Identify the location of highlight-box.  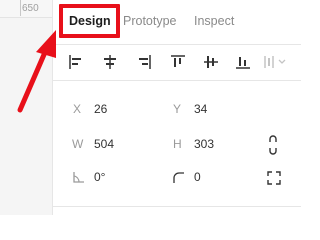
(89, 21).